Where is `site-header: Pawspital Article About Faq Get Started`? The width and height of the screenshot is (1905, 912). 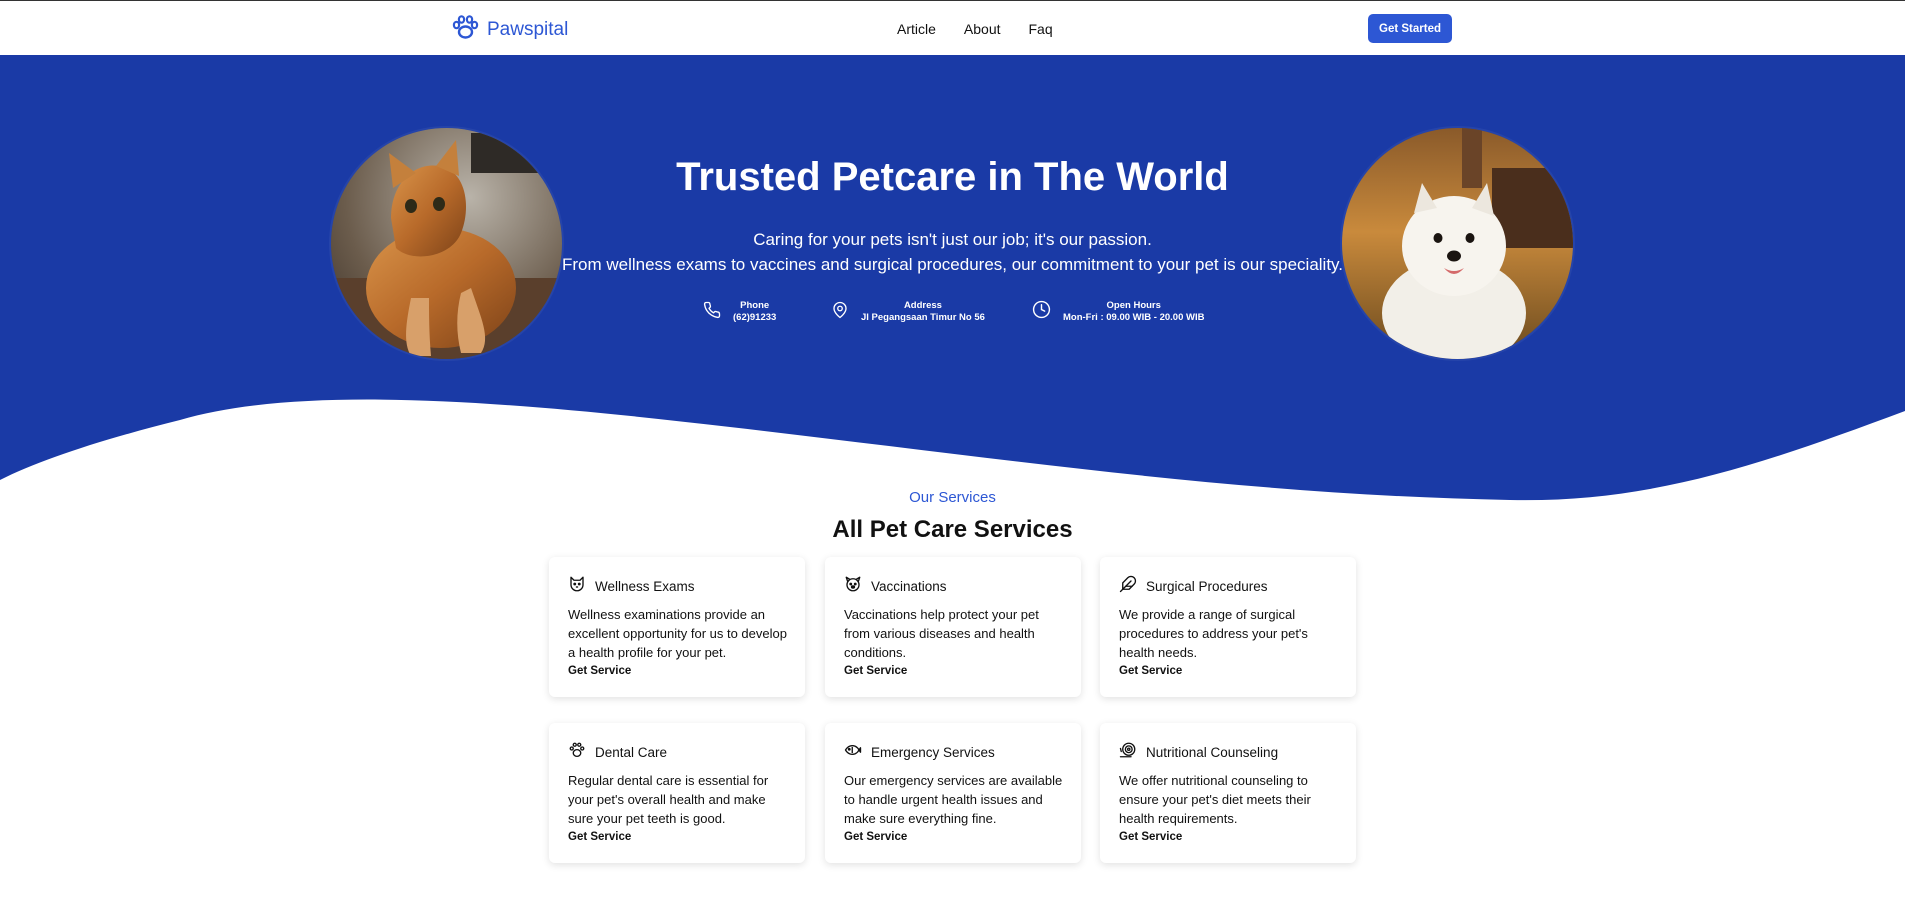
site-header: Pawspital Article About Faq Get Started is located at coordinates (952, 28).